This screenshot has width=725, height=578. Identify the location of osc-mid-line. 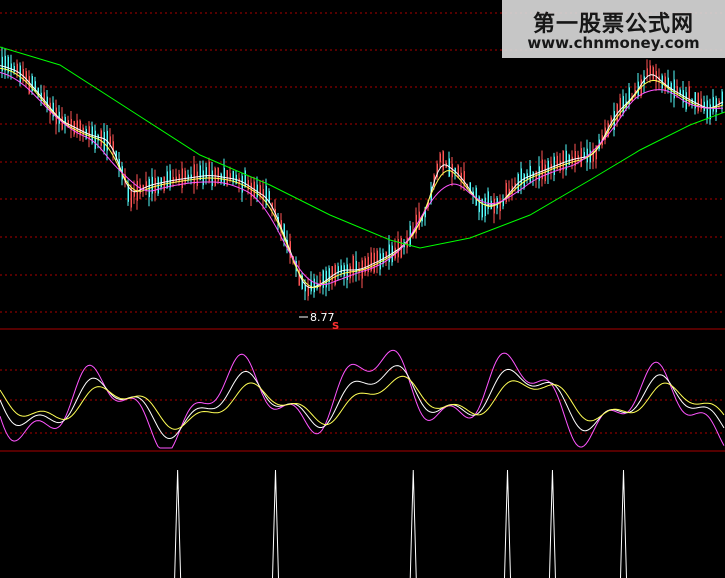
(362, 402).